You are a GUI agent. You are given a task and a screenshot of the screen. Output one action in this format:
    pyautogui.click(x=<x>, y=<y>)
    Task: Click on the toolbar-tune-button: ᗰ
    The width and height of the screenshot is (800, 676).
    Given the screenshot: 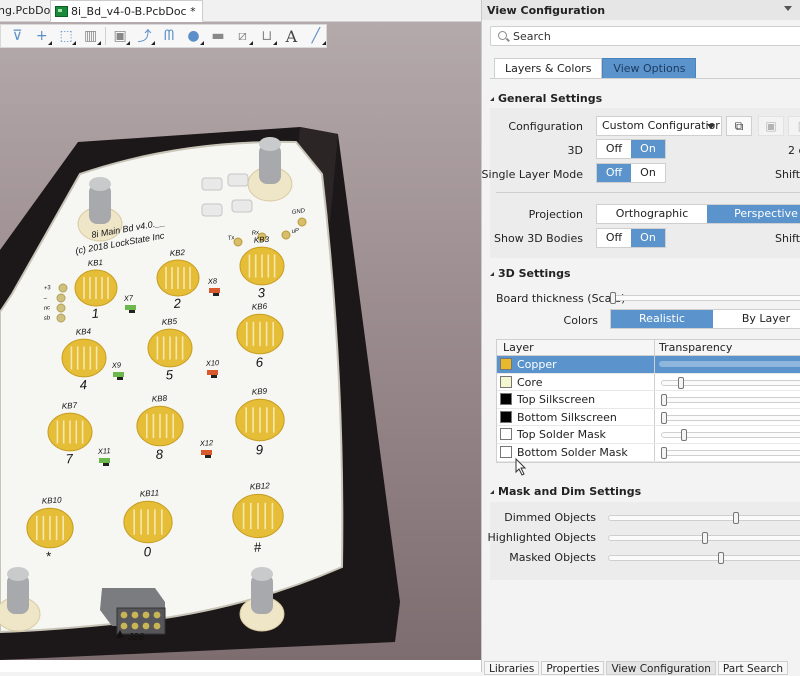 What is the action you would take?
    pyautogui.click(x=169, y=36)
    